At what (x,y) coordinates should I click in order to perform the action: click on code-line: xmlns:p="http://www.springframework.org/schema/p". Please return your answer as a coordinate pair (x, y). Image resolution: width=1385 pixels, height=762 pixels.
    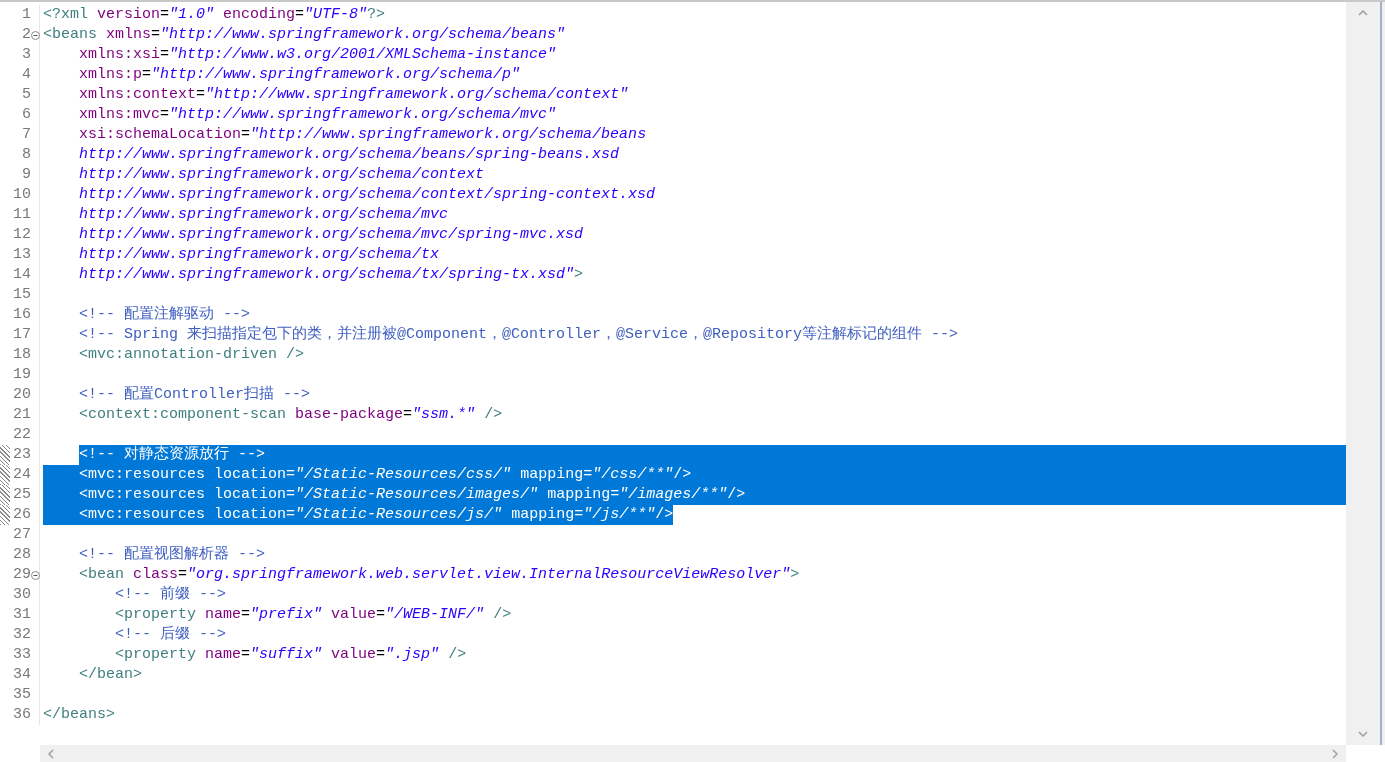
    Looking at the image, I should click on (300, 74).